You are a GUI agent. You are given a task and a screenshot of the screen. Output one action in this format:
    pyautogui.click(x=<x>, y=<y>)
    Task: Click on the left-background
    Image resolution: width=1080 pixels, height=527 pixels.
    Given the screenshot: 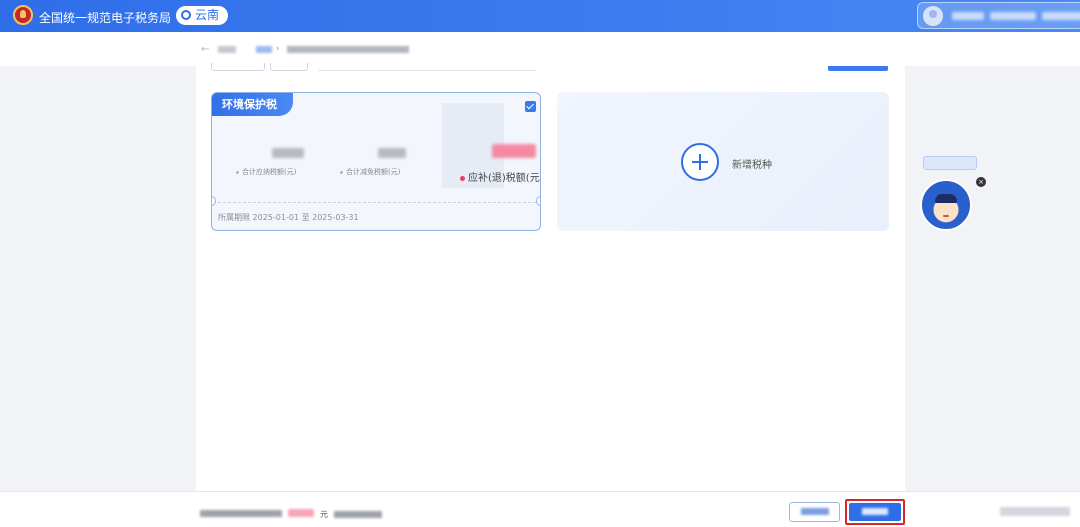 What is the action you would take?
    pyautogui.click(x=98, y=278)
    